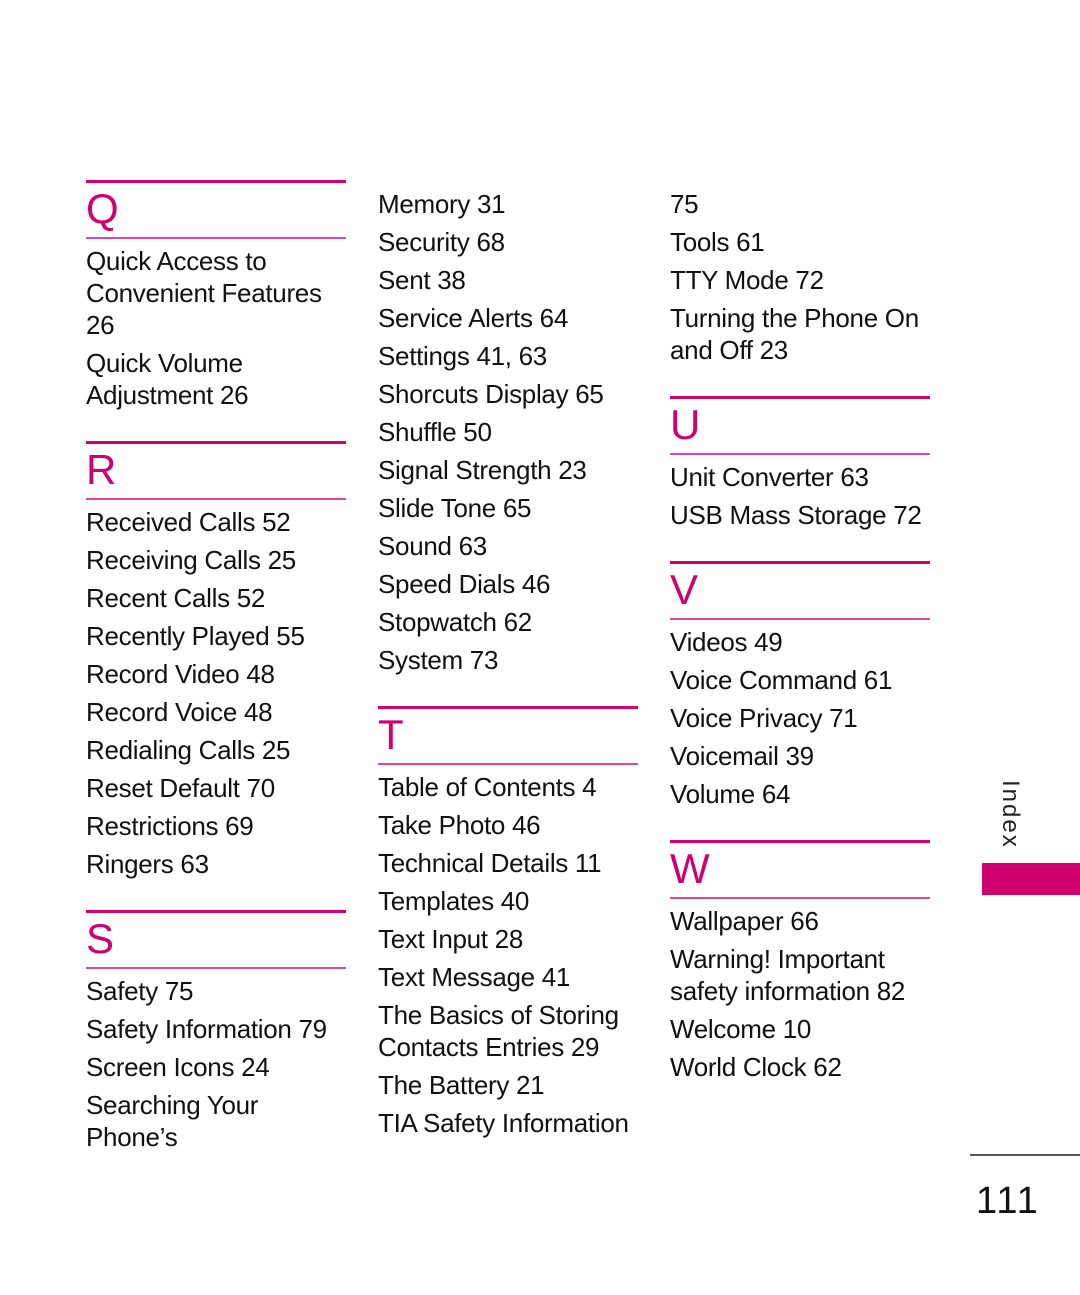 This screenshot has height=1295, width=1080. Describe the element at coordinates (441, 242) in the screenshot. I see `index-entry: Security 68` at that location.